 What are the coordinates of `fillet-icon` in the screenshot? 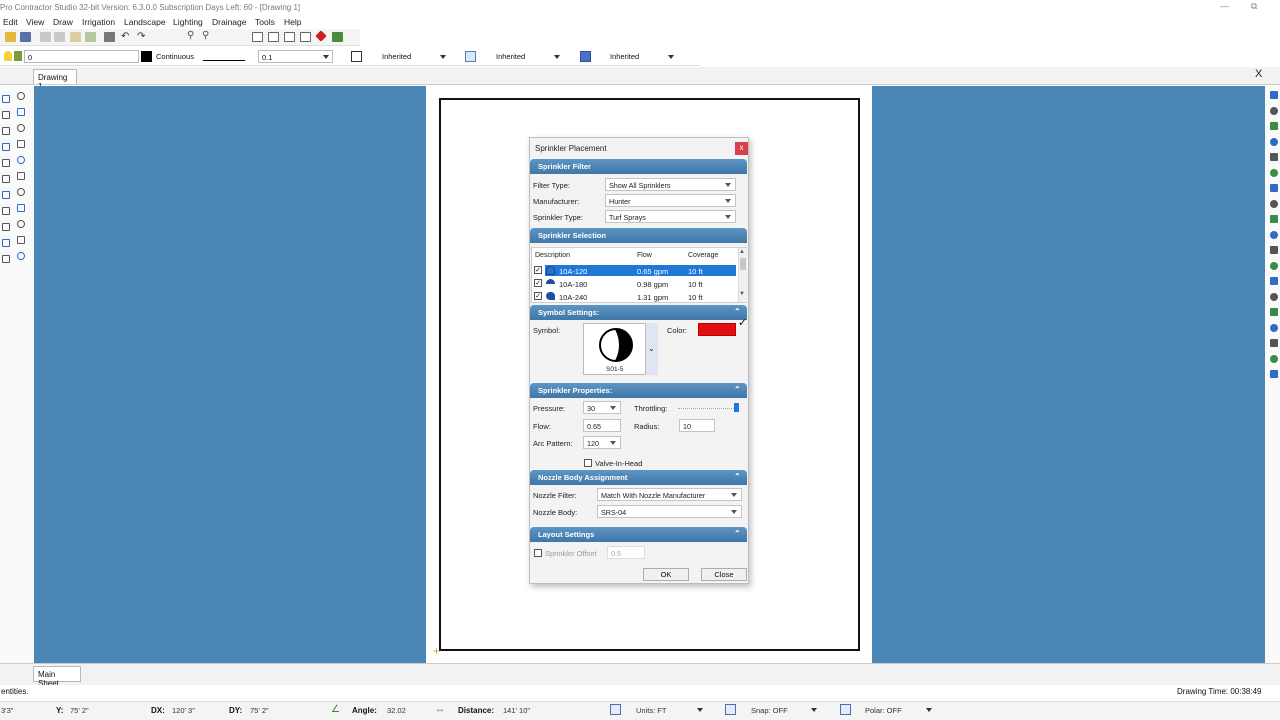 It's located at (6, 179).